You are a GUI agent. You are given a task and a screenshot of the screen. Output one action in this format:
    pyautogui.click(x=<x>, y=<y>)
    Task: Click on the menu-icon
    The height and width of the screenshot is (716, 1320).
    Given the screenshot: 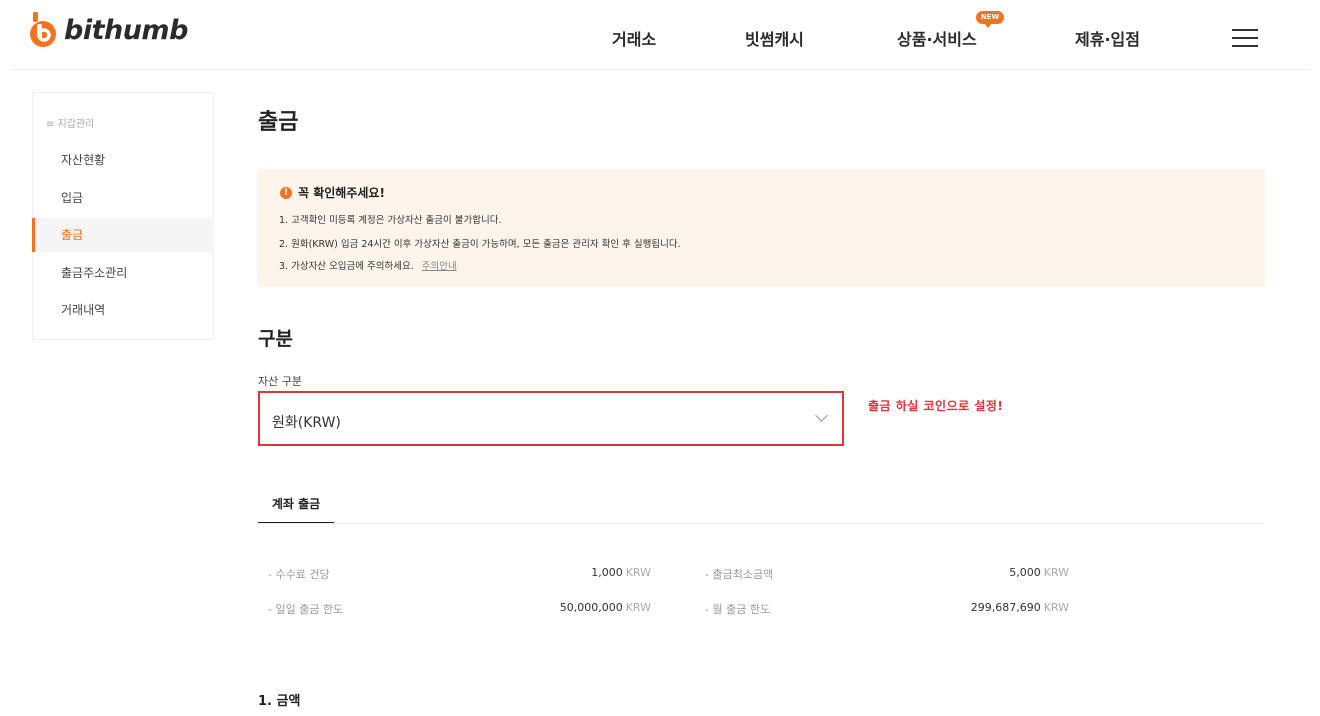 What is the action you would take?
    pyautogui.click(x=1245, y=38)
    